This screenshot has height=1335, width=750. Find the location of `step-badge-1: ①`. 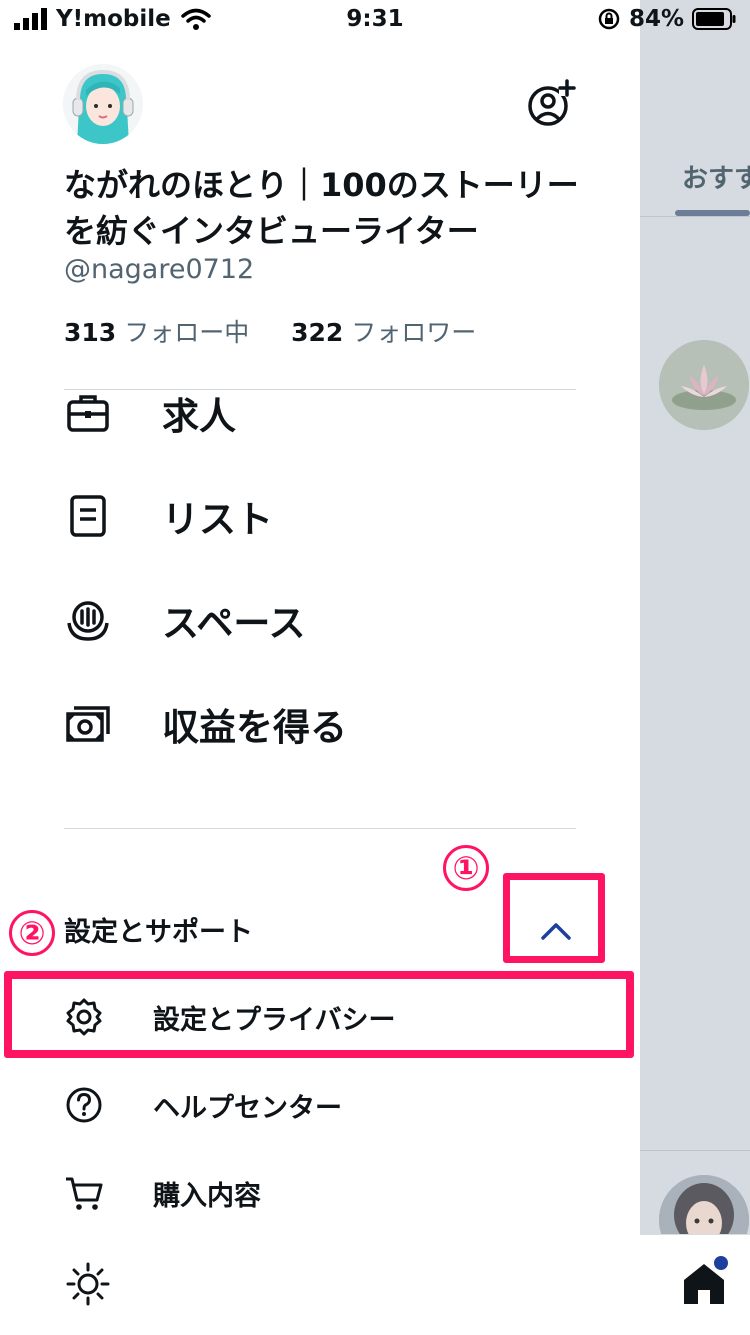

step-badge-1: ① is located at coordinates (466, 868).